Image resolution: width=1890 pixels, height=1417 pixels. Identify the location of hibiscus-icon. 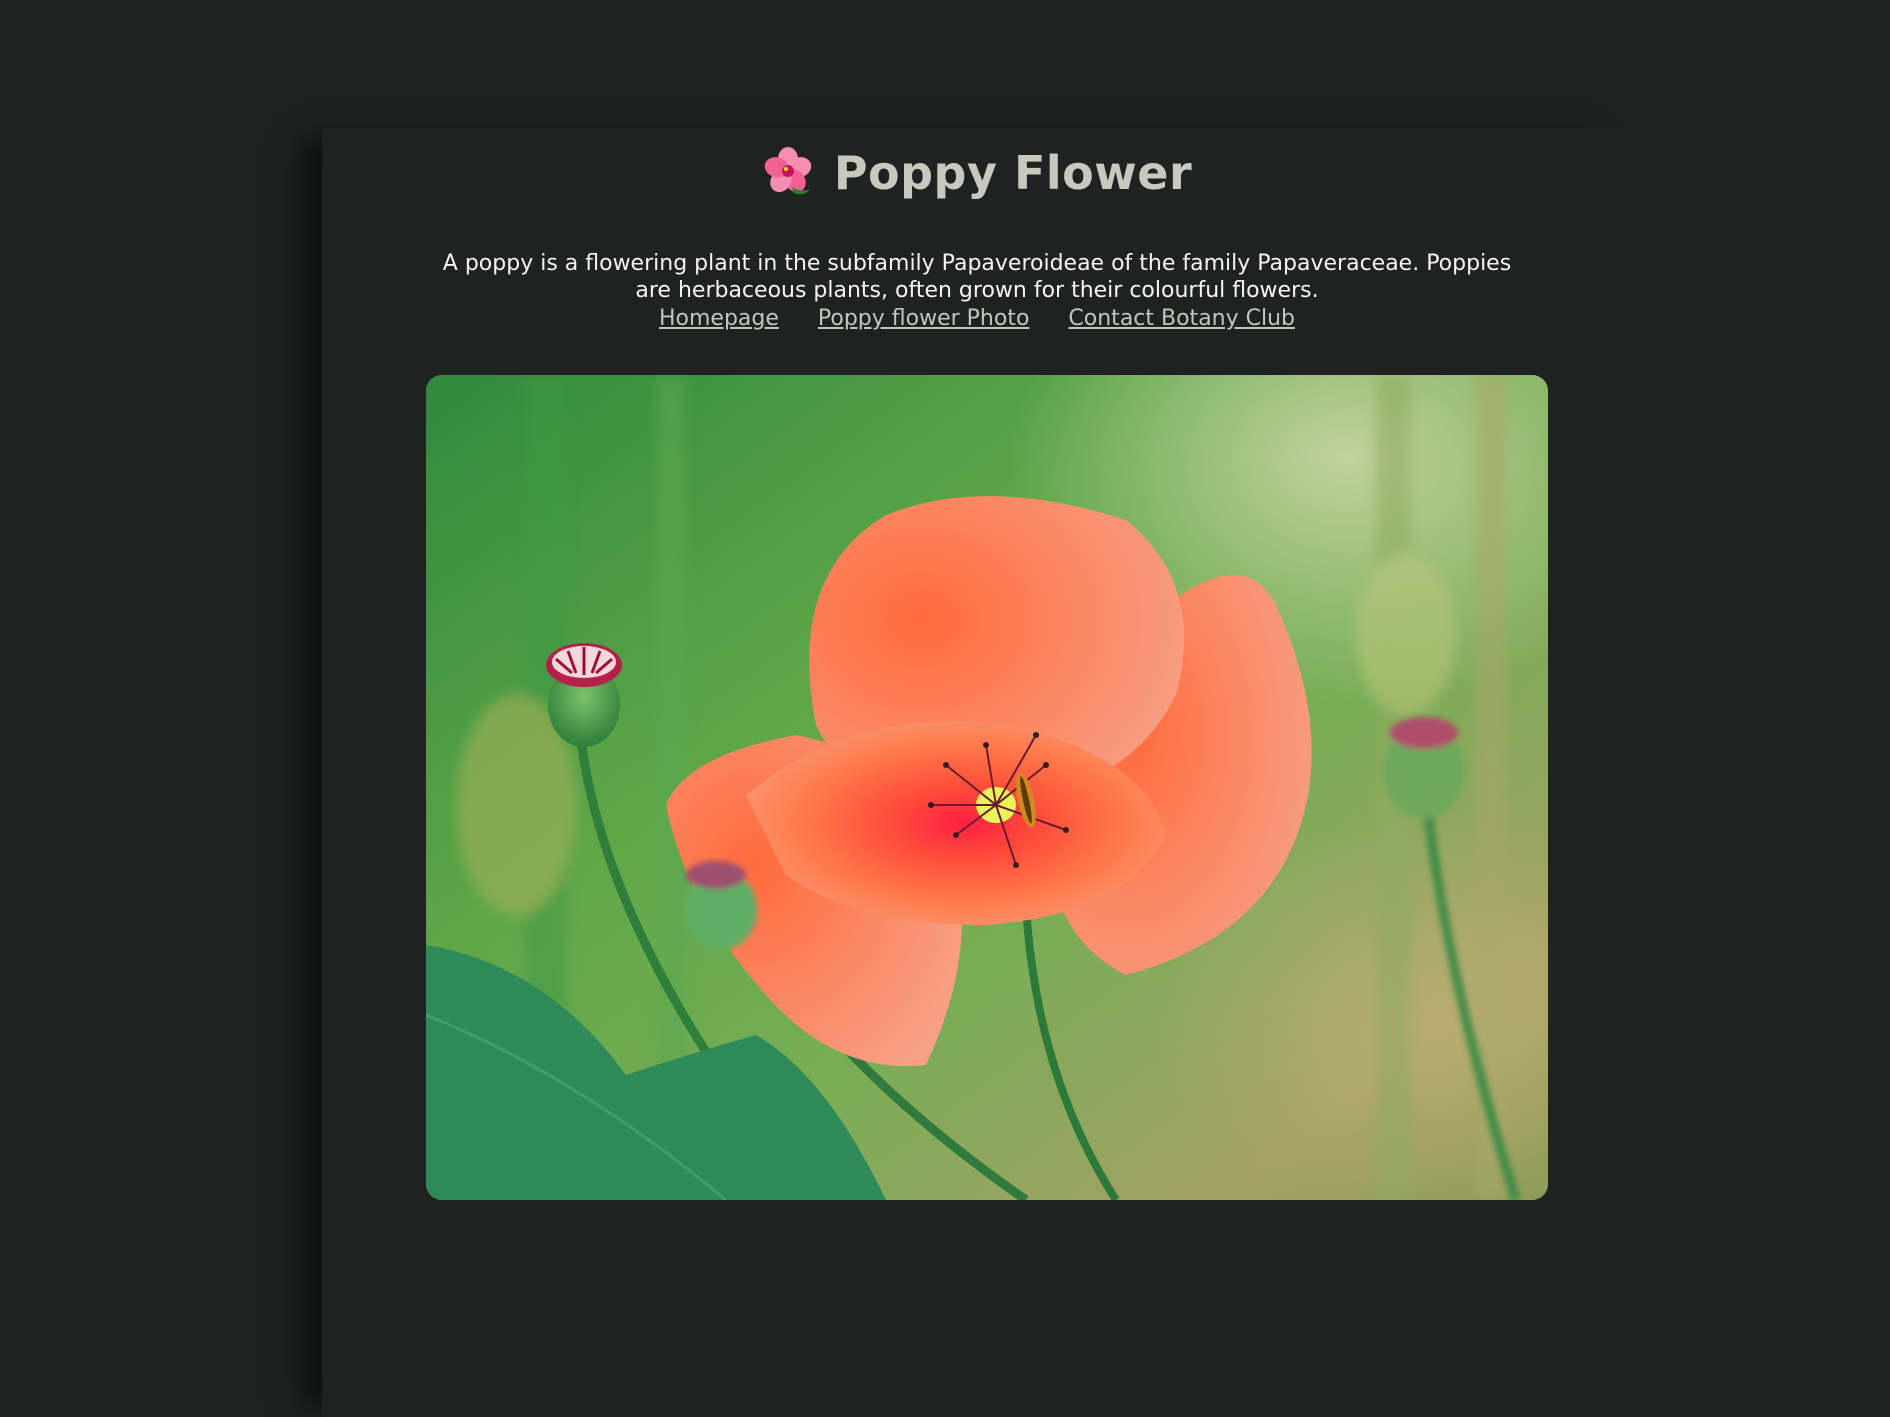
(788, 173).